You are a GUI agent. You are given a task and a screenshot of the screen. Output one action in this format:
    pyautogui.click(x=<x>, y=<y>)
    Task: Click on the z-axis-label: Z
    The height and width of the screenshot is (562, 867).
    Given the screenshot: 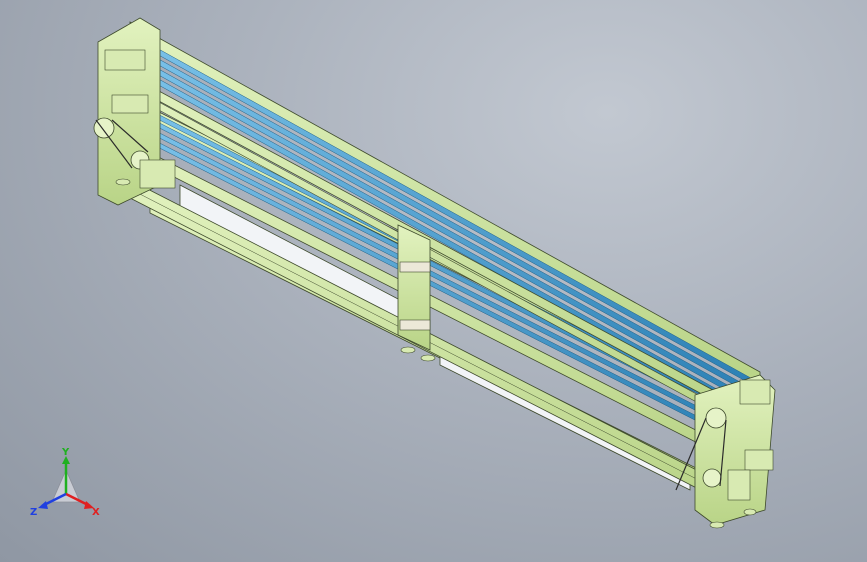 What is the action you would take?
    pyautogui.click(x=33, y=512)
    